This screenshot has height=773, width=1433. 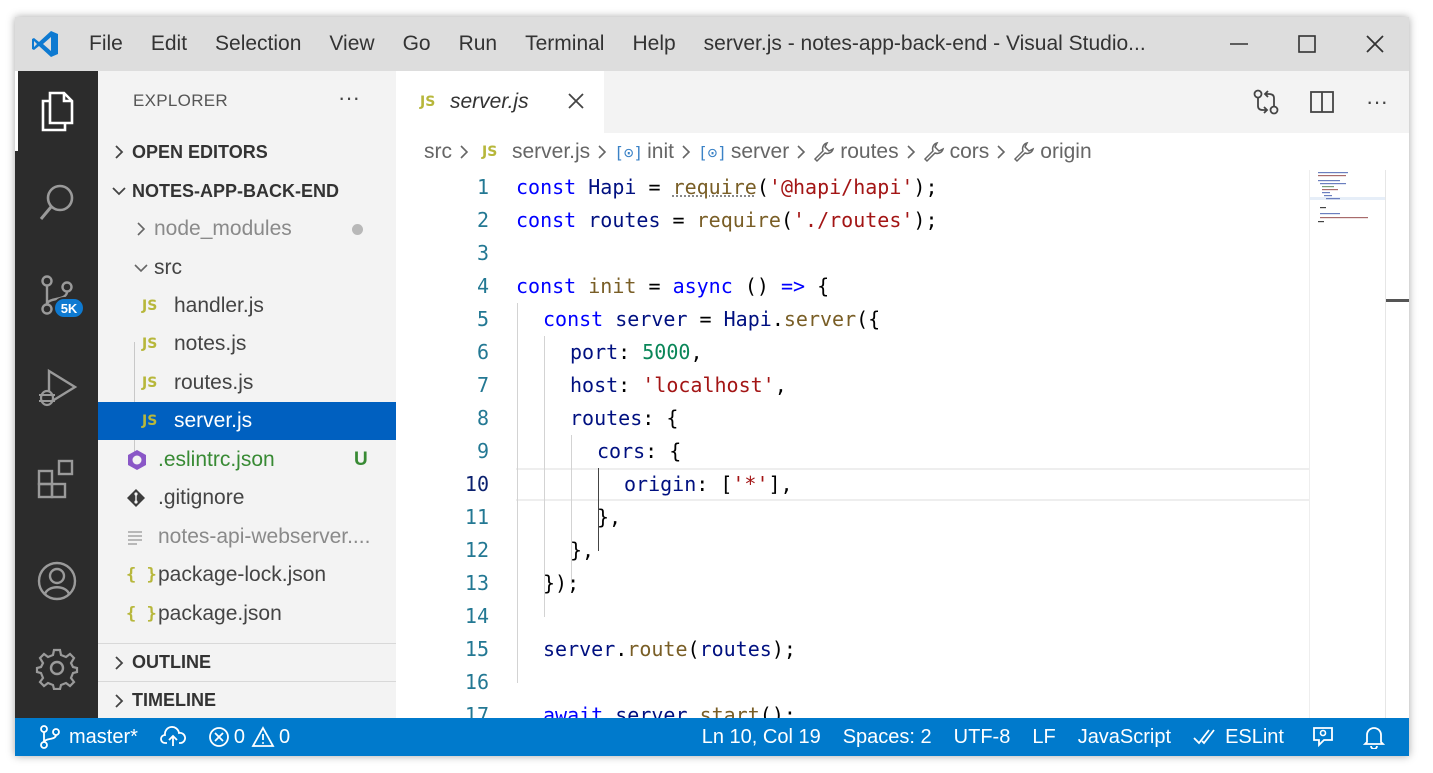 I want to click on chevron-down-icon, so click(x=119, y=191).